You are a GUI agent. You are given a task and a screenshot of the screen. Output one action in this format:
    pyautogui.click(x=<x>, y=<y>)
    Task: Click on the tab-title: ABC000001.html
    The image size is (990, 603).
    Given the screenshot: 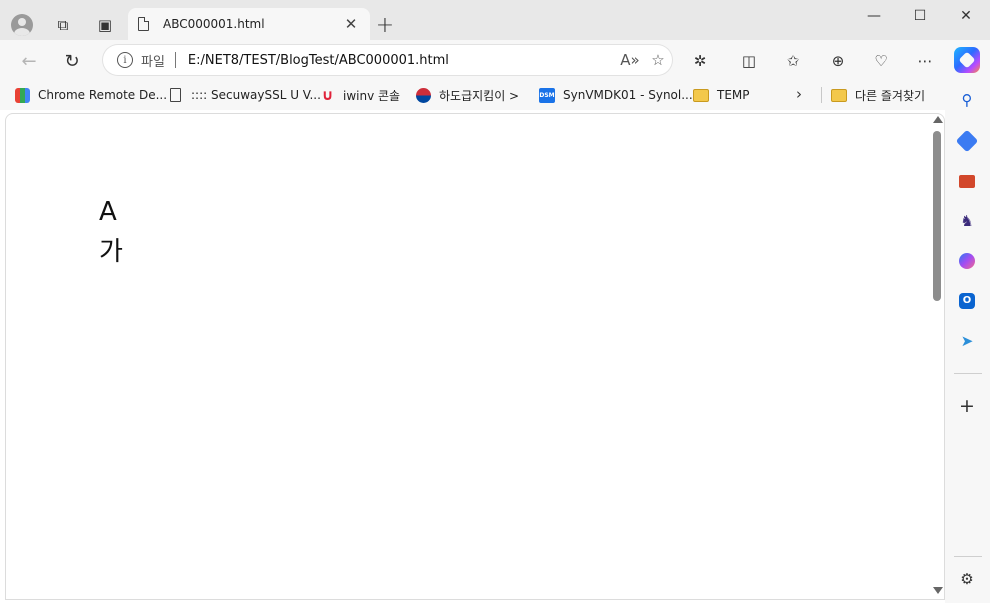 What is the action you would take?
    pyautogui.click(x=214, y=24)
    